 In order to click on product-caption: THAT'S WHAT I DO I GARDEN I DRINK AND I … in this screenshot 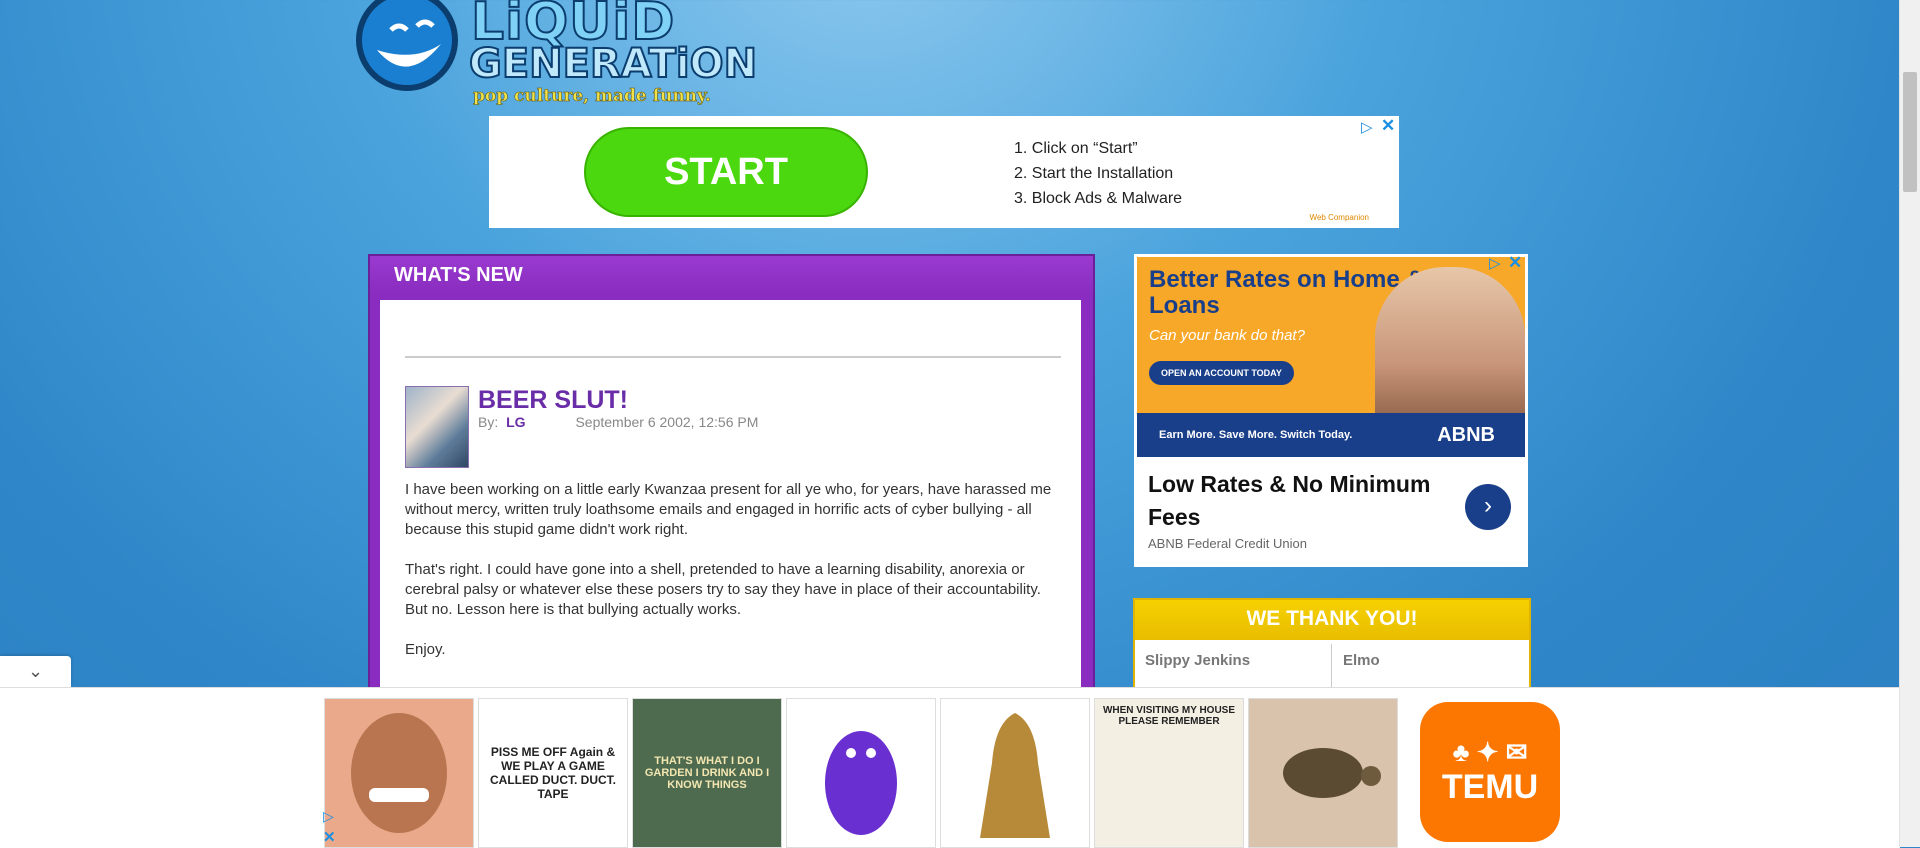, I will do `click(707, 773)`.